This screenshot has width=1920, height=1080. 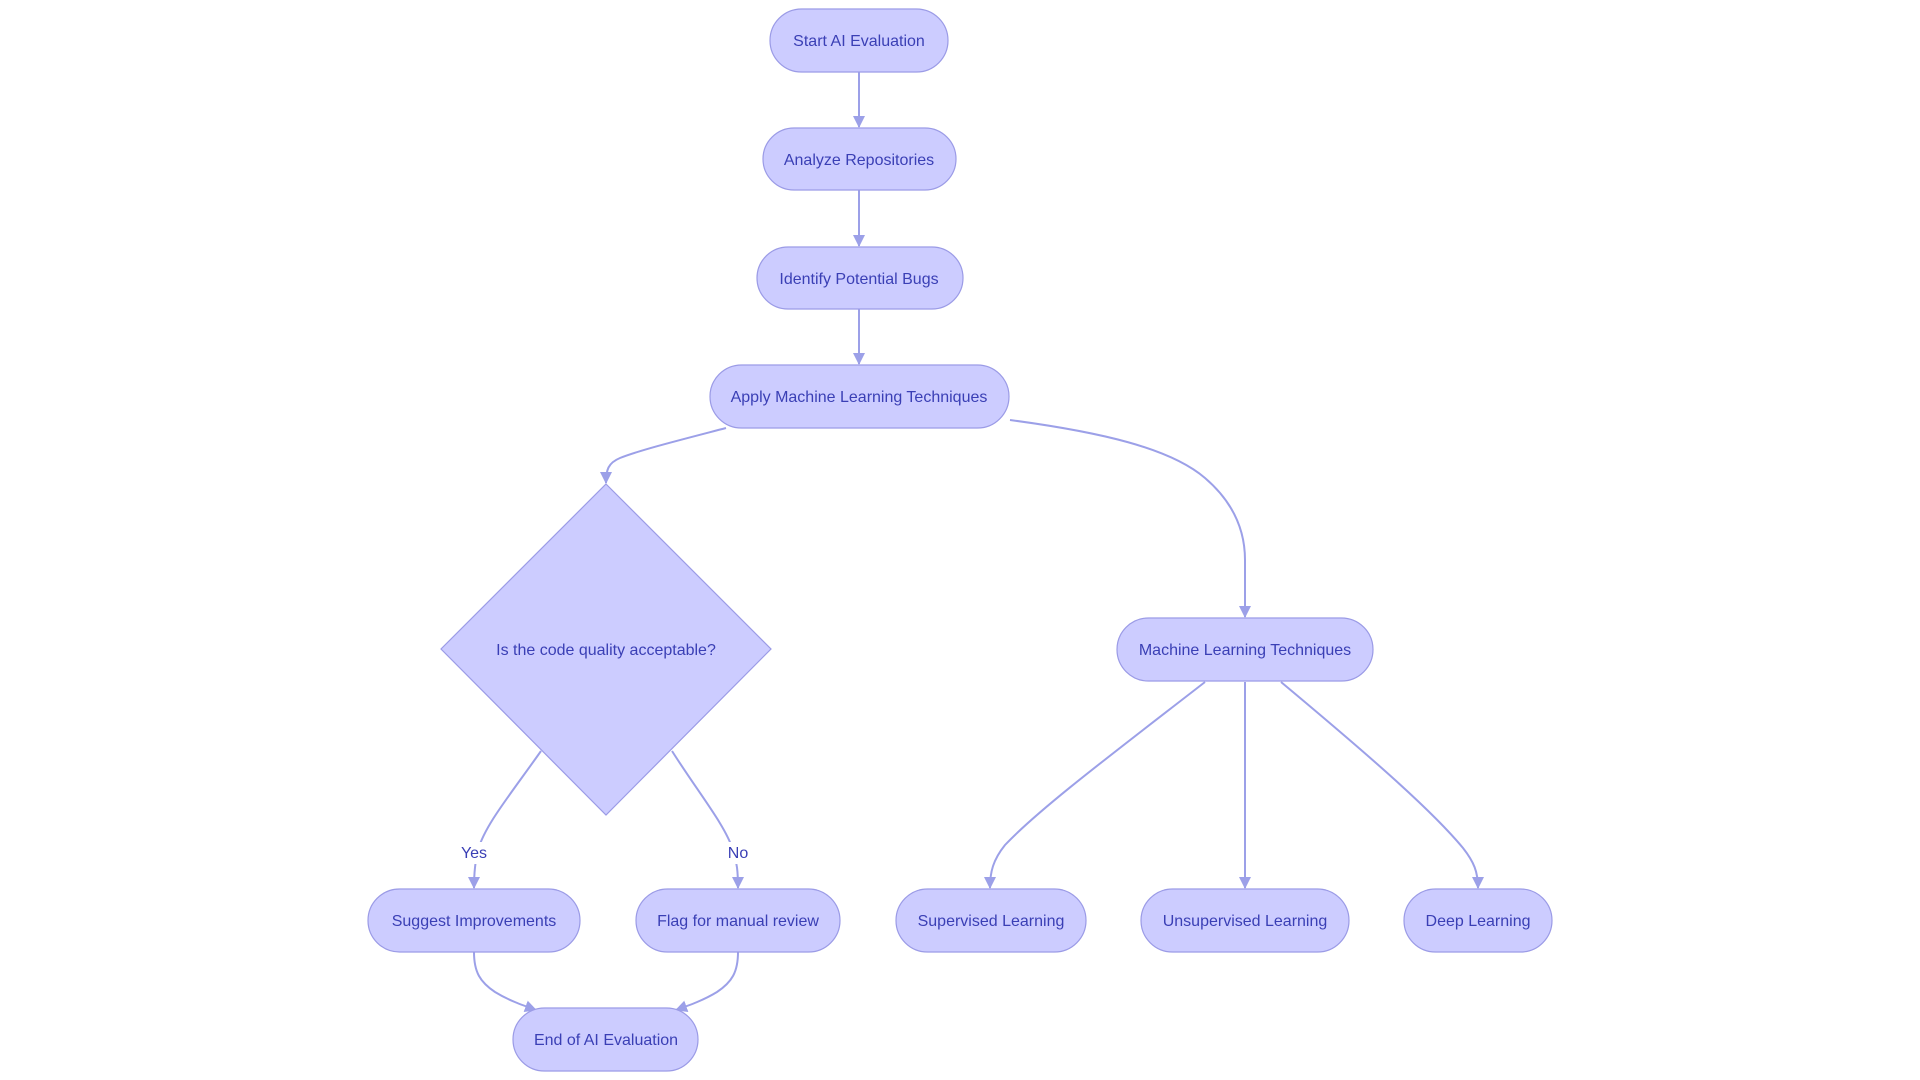 I want to click on edge-apply-ml-to-ml-techniques, so click(x=1130, y=518).